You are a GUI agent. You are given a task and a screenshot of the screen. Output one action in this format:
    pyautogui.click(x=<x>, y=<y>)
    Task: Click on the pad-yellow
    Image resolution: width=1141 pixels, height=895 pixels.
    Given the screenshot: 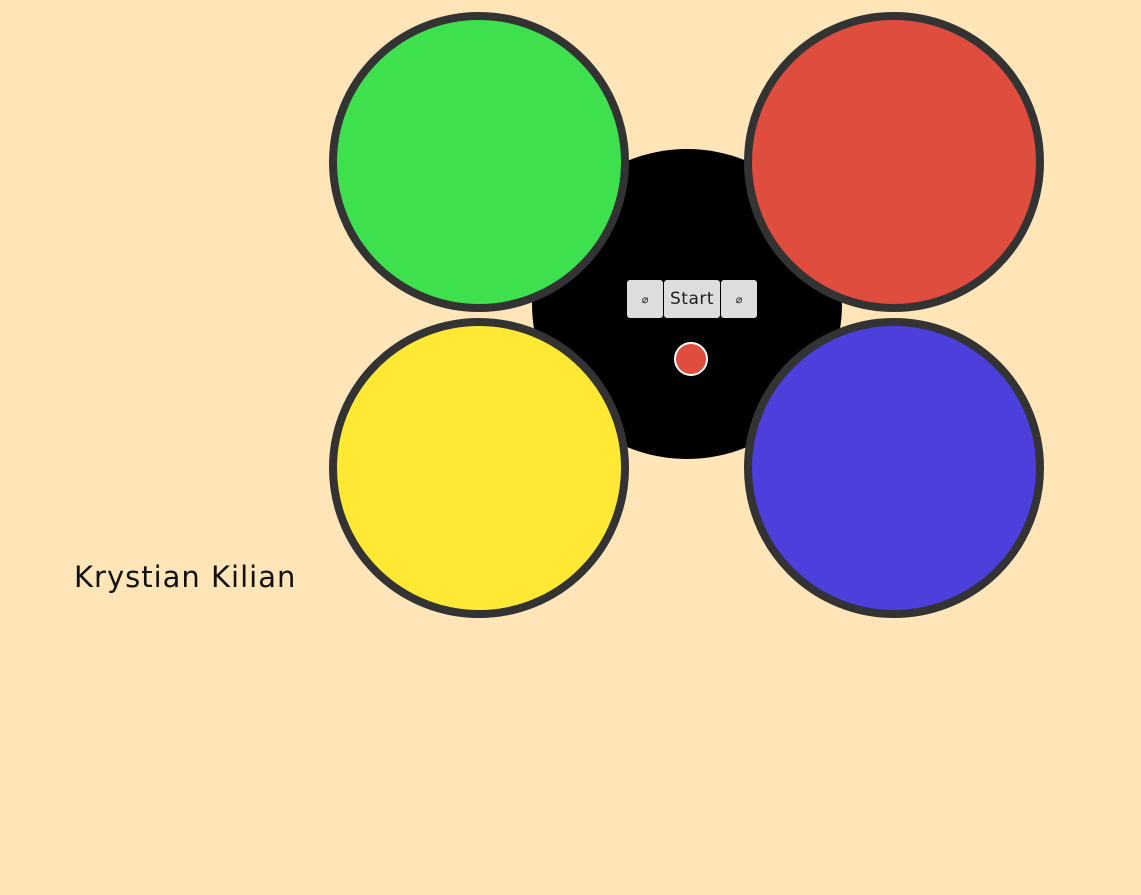 What is the action you would take?
    pyautogui.click(x=479, y=468)
    